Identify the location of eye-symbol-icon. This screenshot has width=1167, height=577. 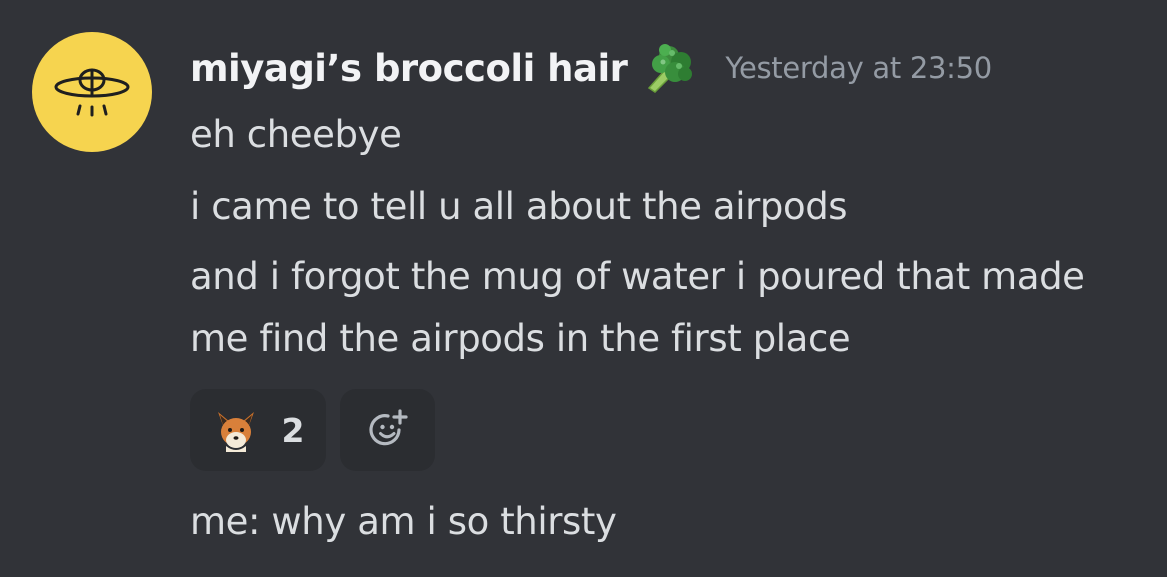
(92, 92).